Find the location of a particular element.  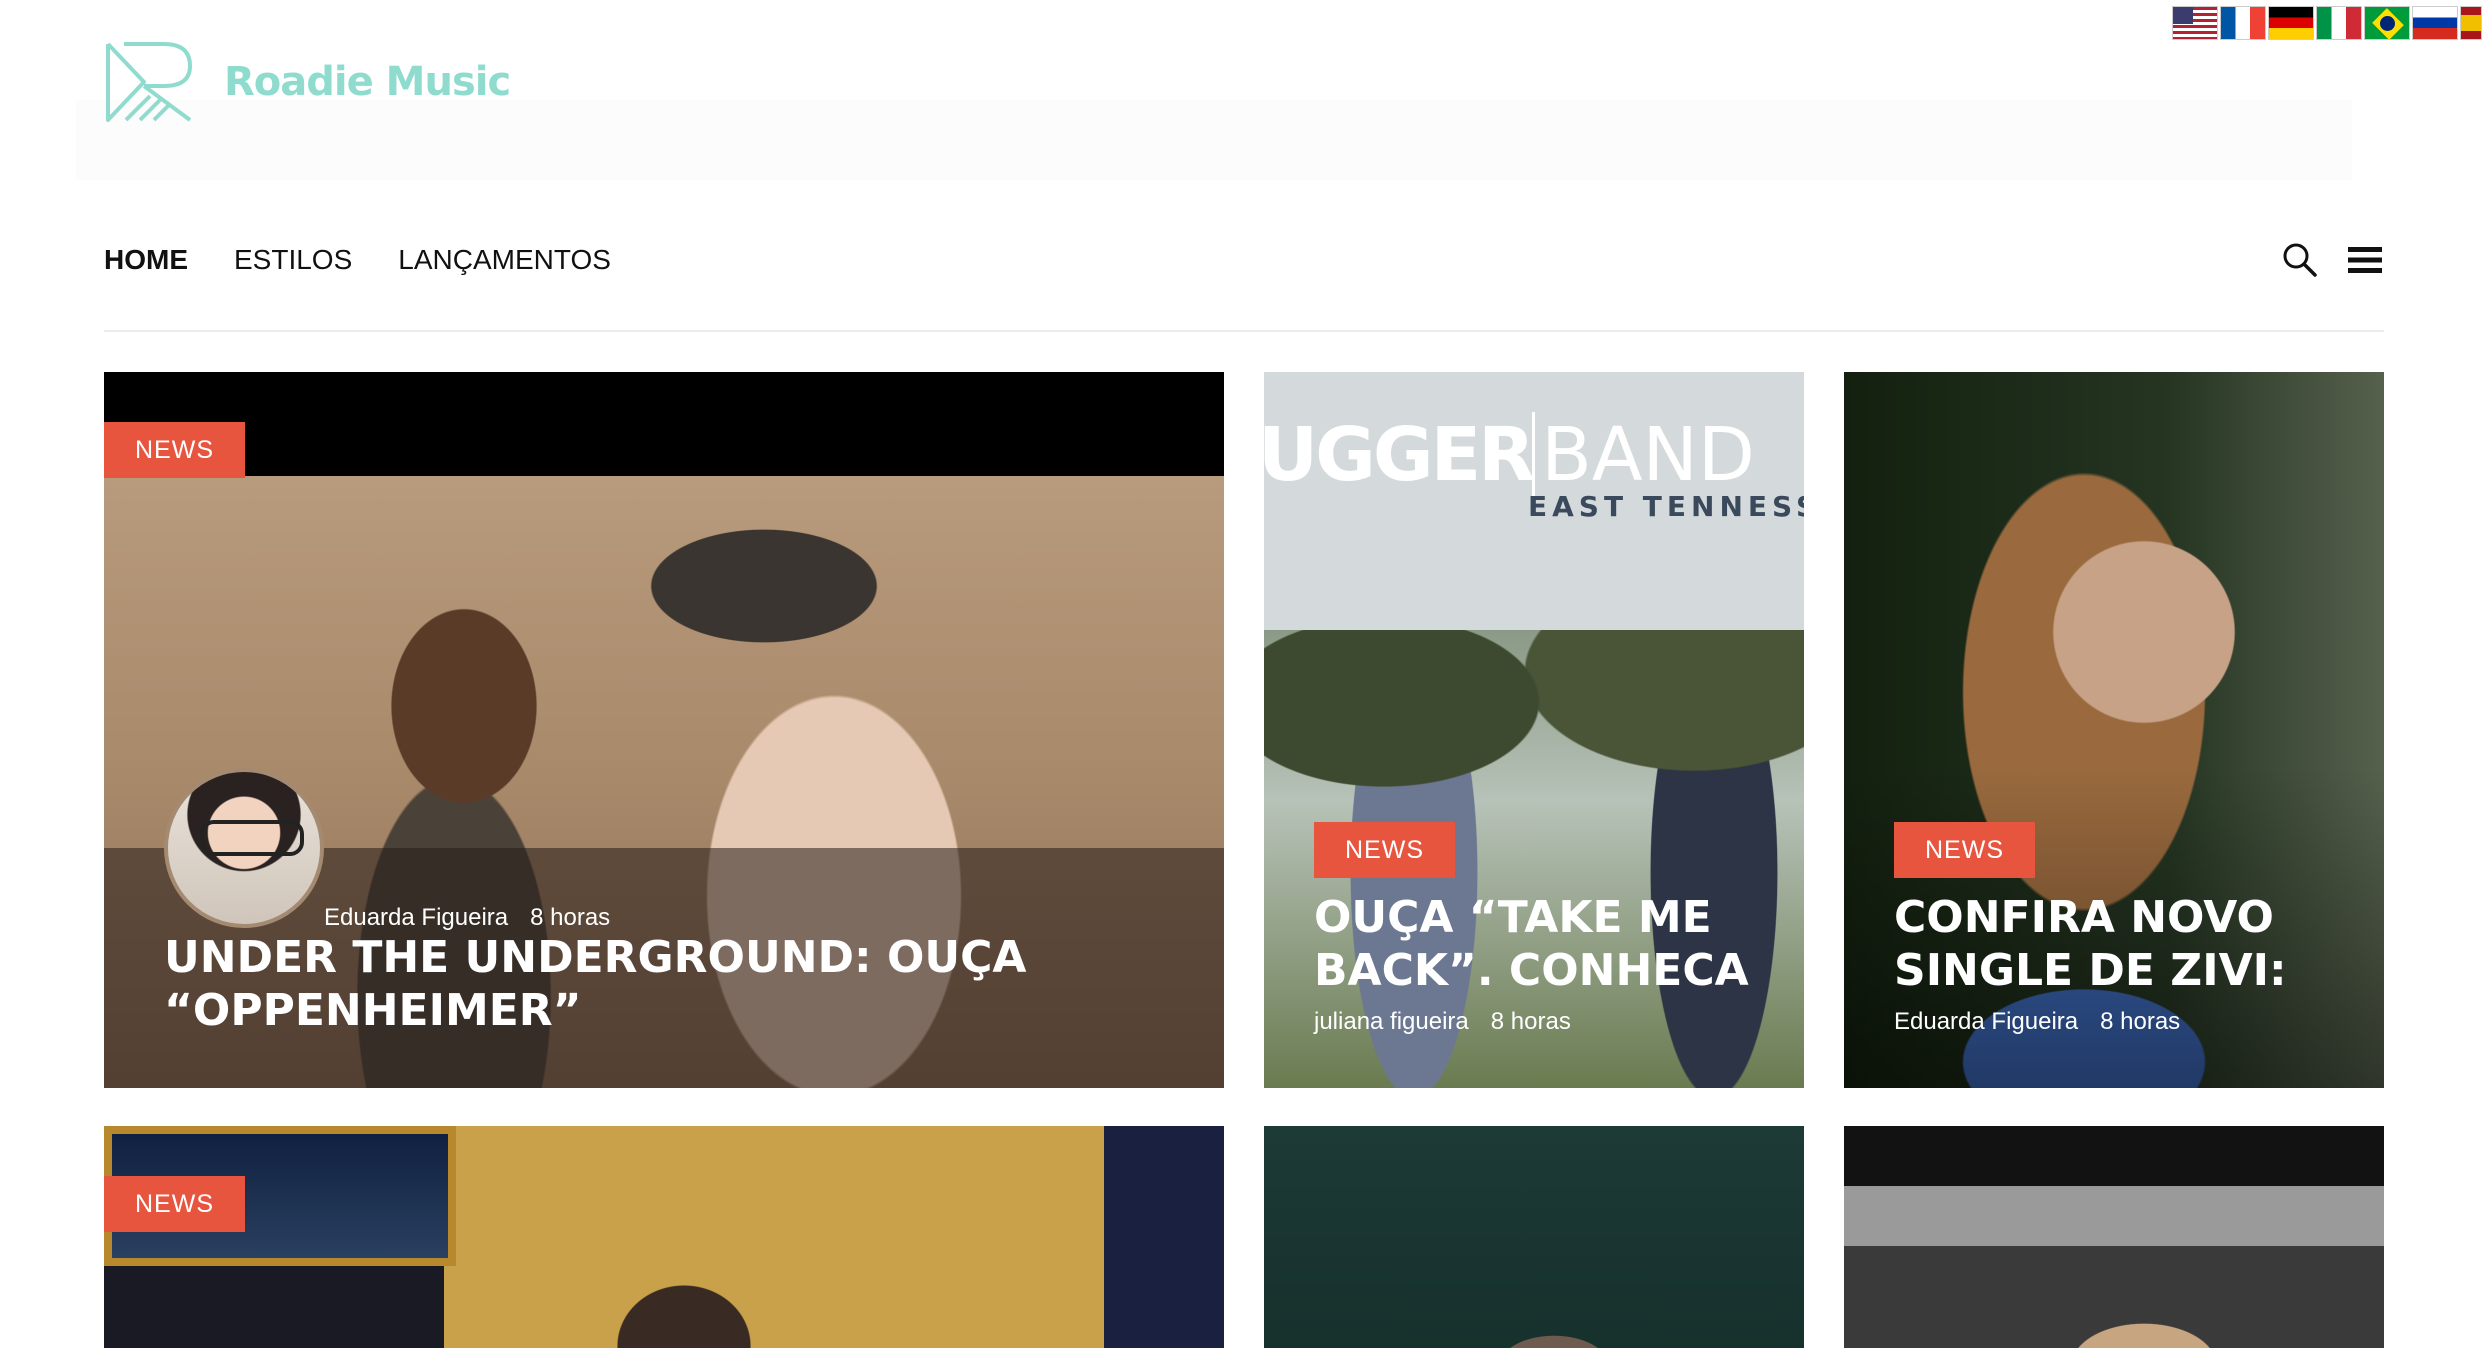

image-band-title: UGGER BAND is located at coordinates (1509, 455).